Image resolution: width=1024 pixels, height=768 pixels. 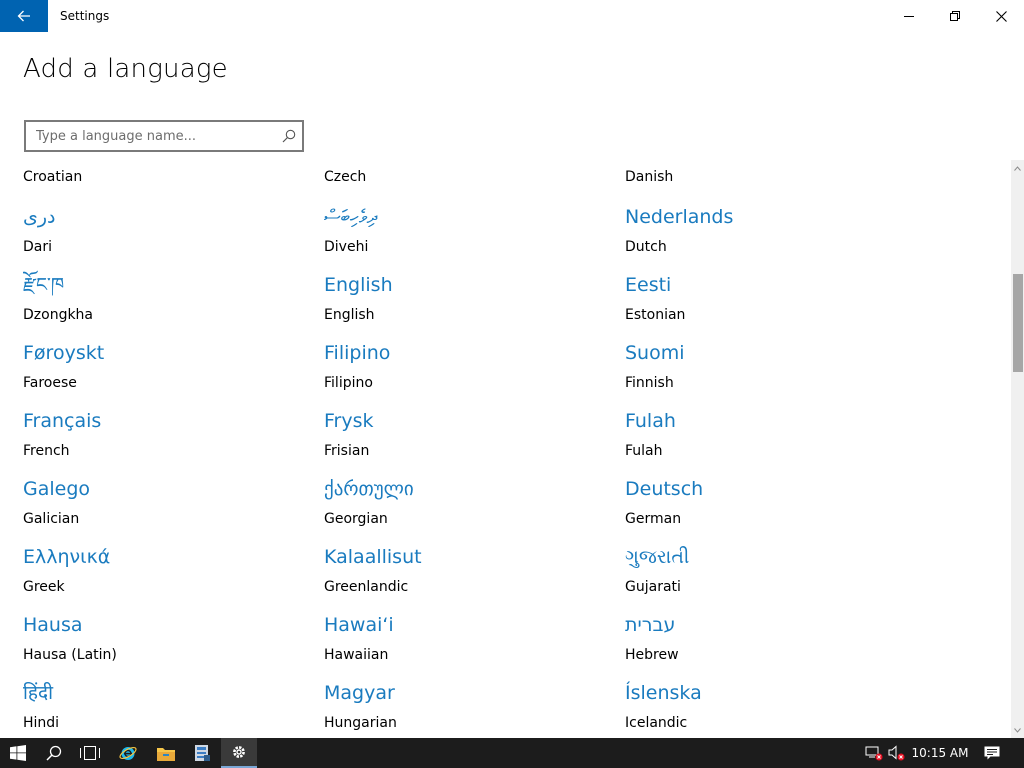 What do you see at coordinates (770, 441) in the screenshot?
I see `language-item: Fulah Fulah` at bounding box center [770, 441].